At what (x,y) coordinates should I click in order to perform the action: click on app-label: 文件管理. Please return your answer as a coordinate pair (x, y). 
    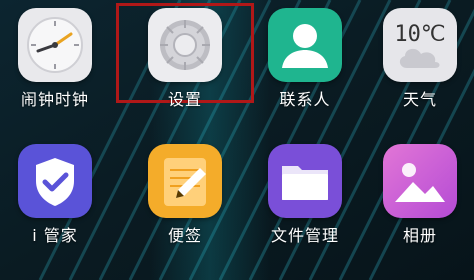
    Looking at the image, I should click on (304, 235).